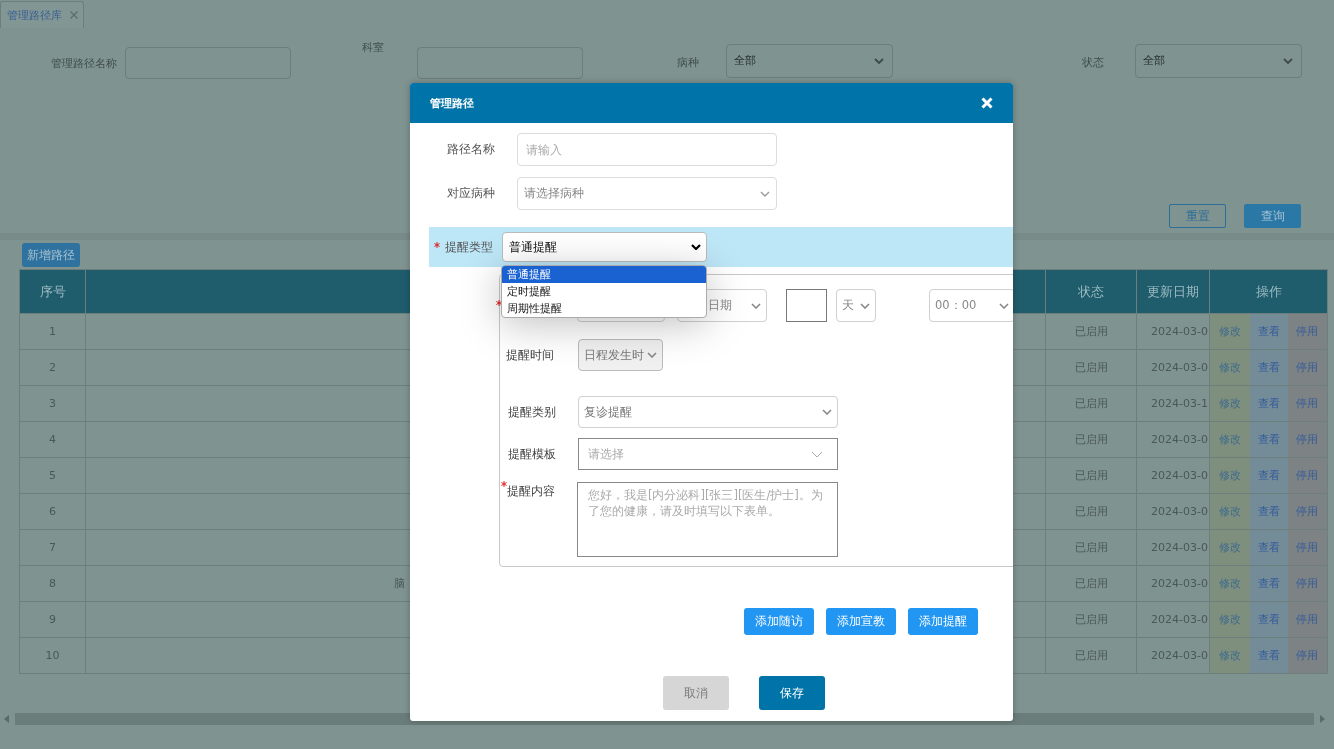 This screenshot has height=749, width=1334. What do you see at coordinates (943, 621) in the screenshot?
I see `add-button: 添加提醒` at bounding box center [943, 621].